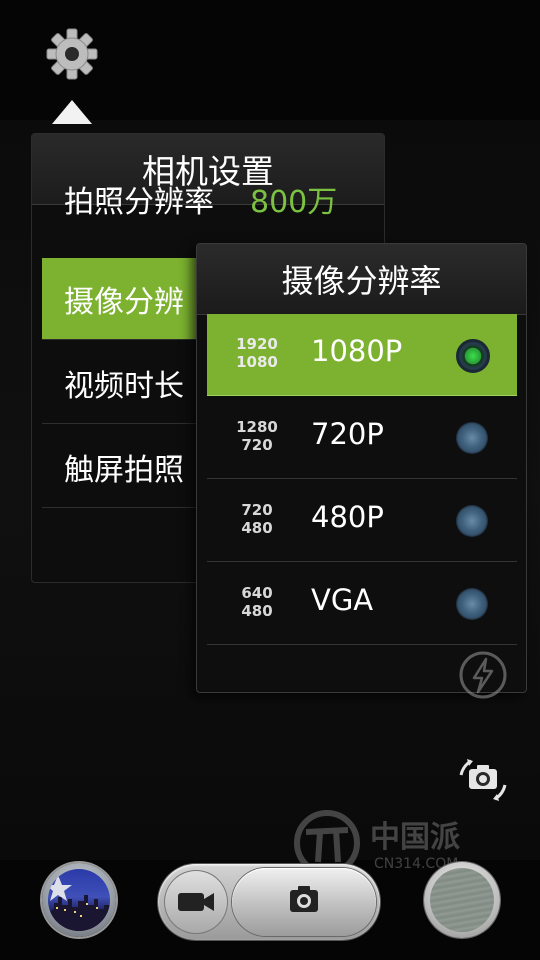  I want to click on settings-item-label: 视频时长, so click(124, 386).